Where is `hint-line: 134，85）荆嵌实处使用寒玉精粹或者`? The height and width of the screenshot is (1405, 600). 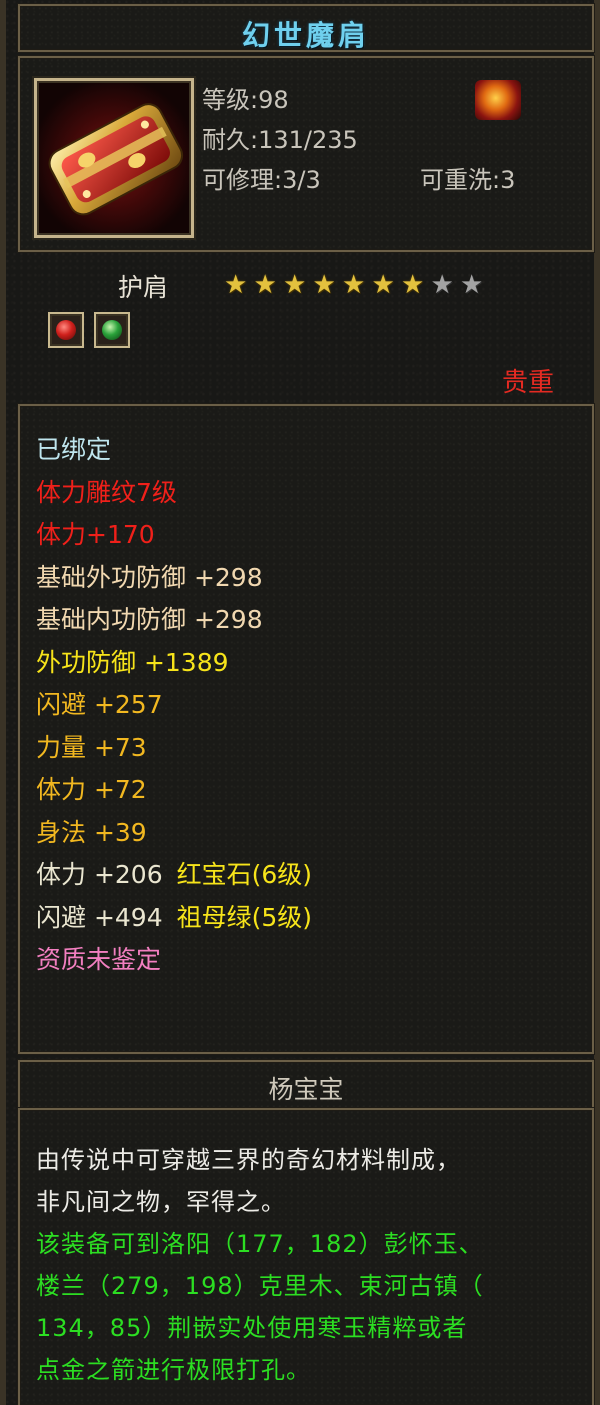 hint-line: 134，85）荆嵌实处使用寒玉精粹或者 is located at coordinates (252, 1328).